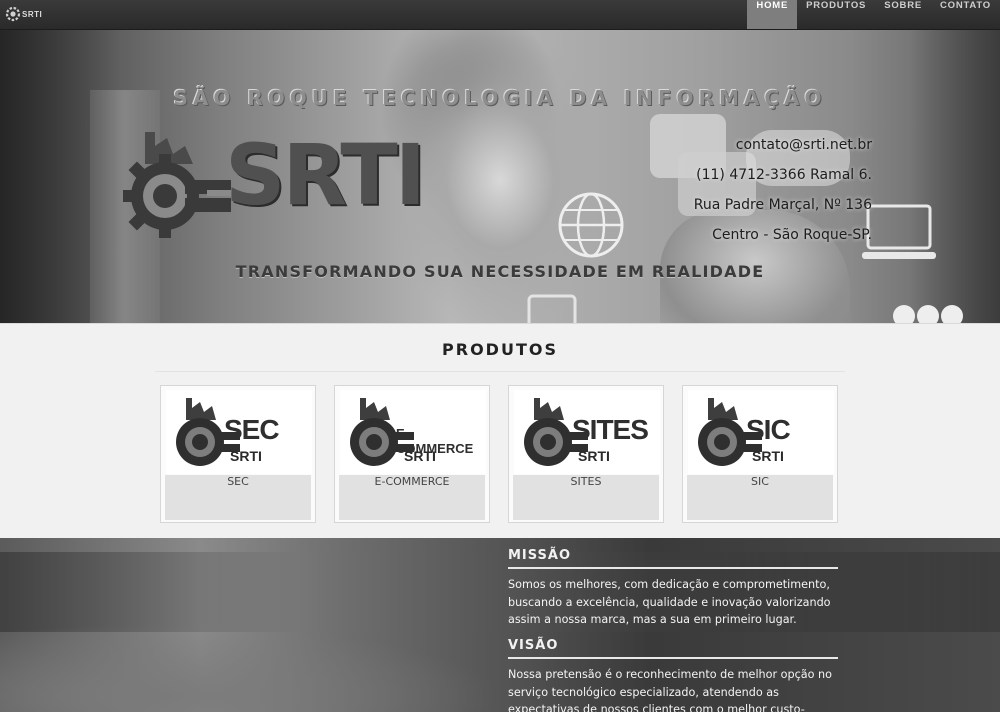 Image resolution: width=1000 pixels, height=712 pixels. I want to click on product-logo: SITES SRTI, so click(587, 432).